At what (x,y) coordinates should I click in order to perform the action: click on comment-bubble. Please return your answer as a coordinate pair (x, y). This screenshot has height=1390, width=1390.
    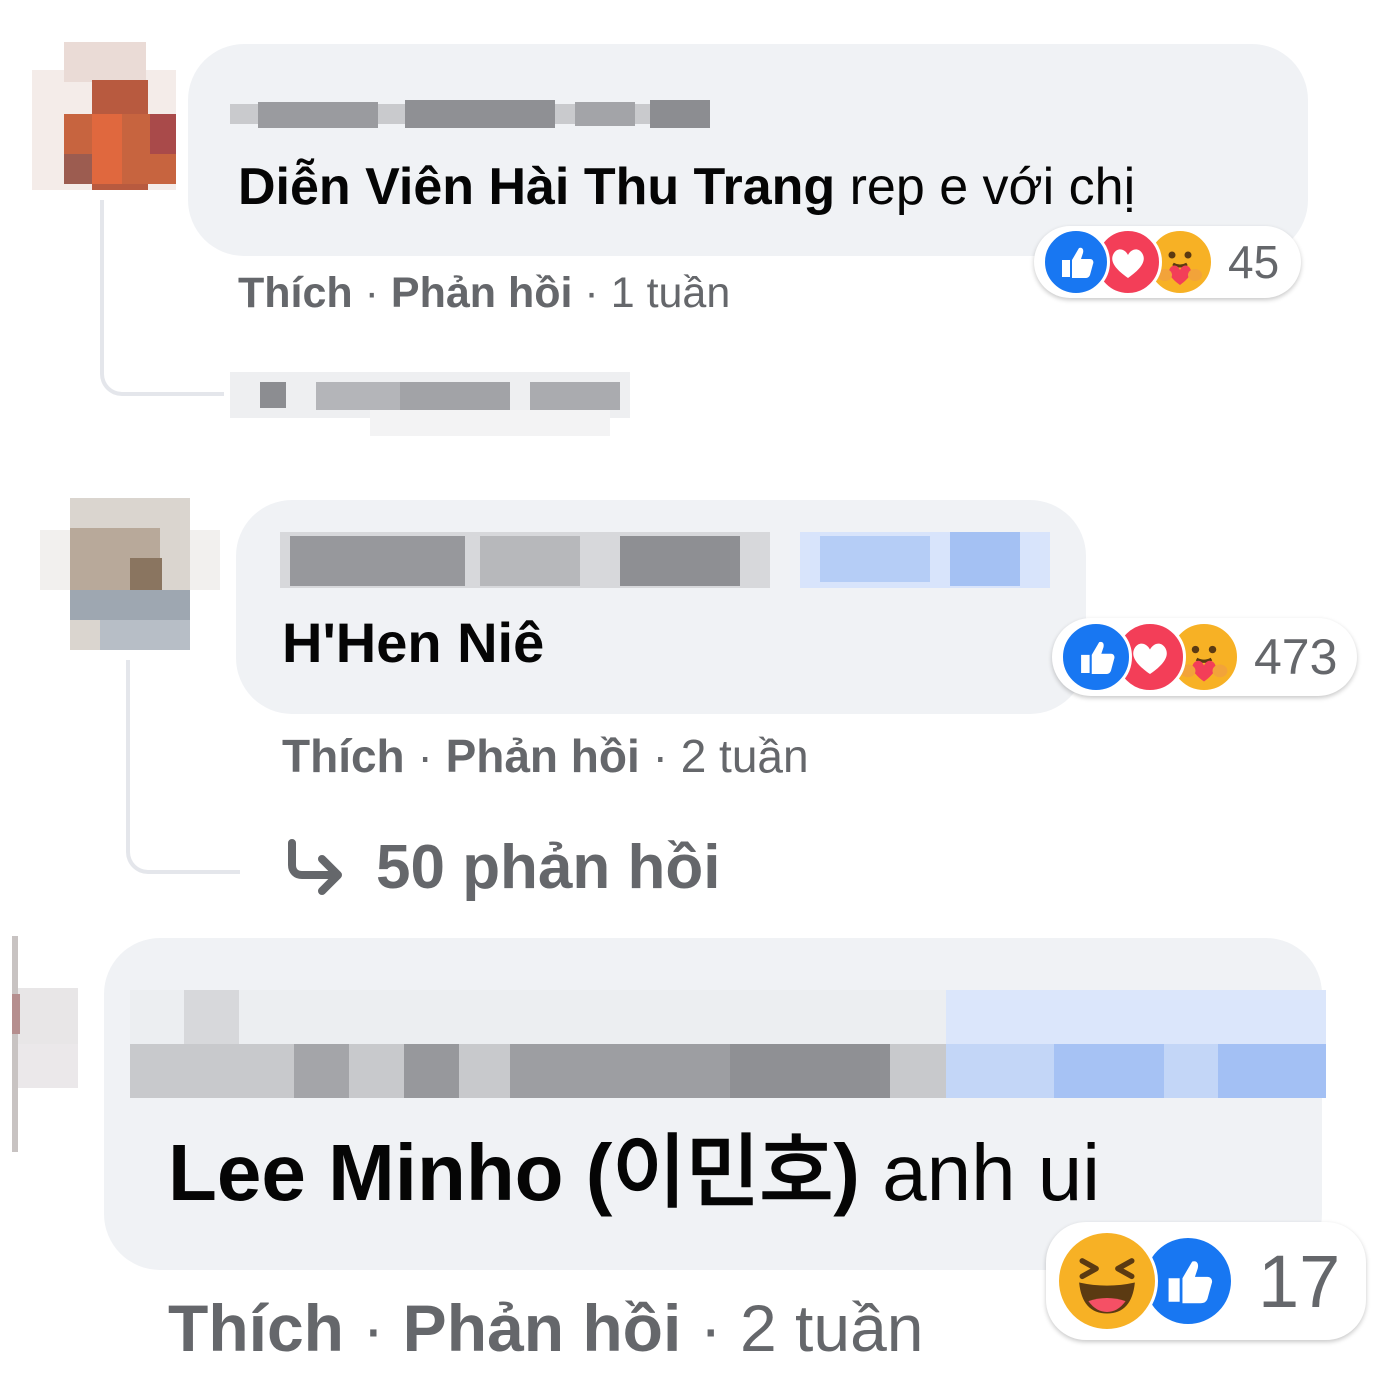
    Looking at the image, I should click on (748, 150).